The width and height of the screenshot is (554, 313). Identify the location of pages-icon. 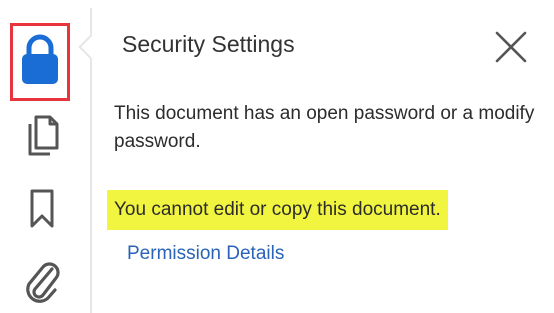
(42, 138).